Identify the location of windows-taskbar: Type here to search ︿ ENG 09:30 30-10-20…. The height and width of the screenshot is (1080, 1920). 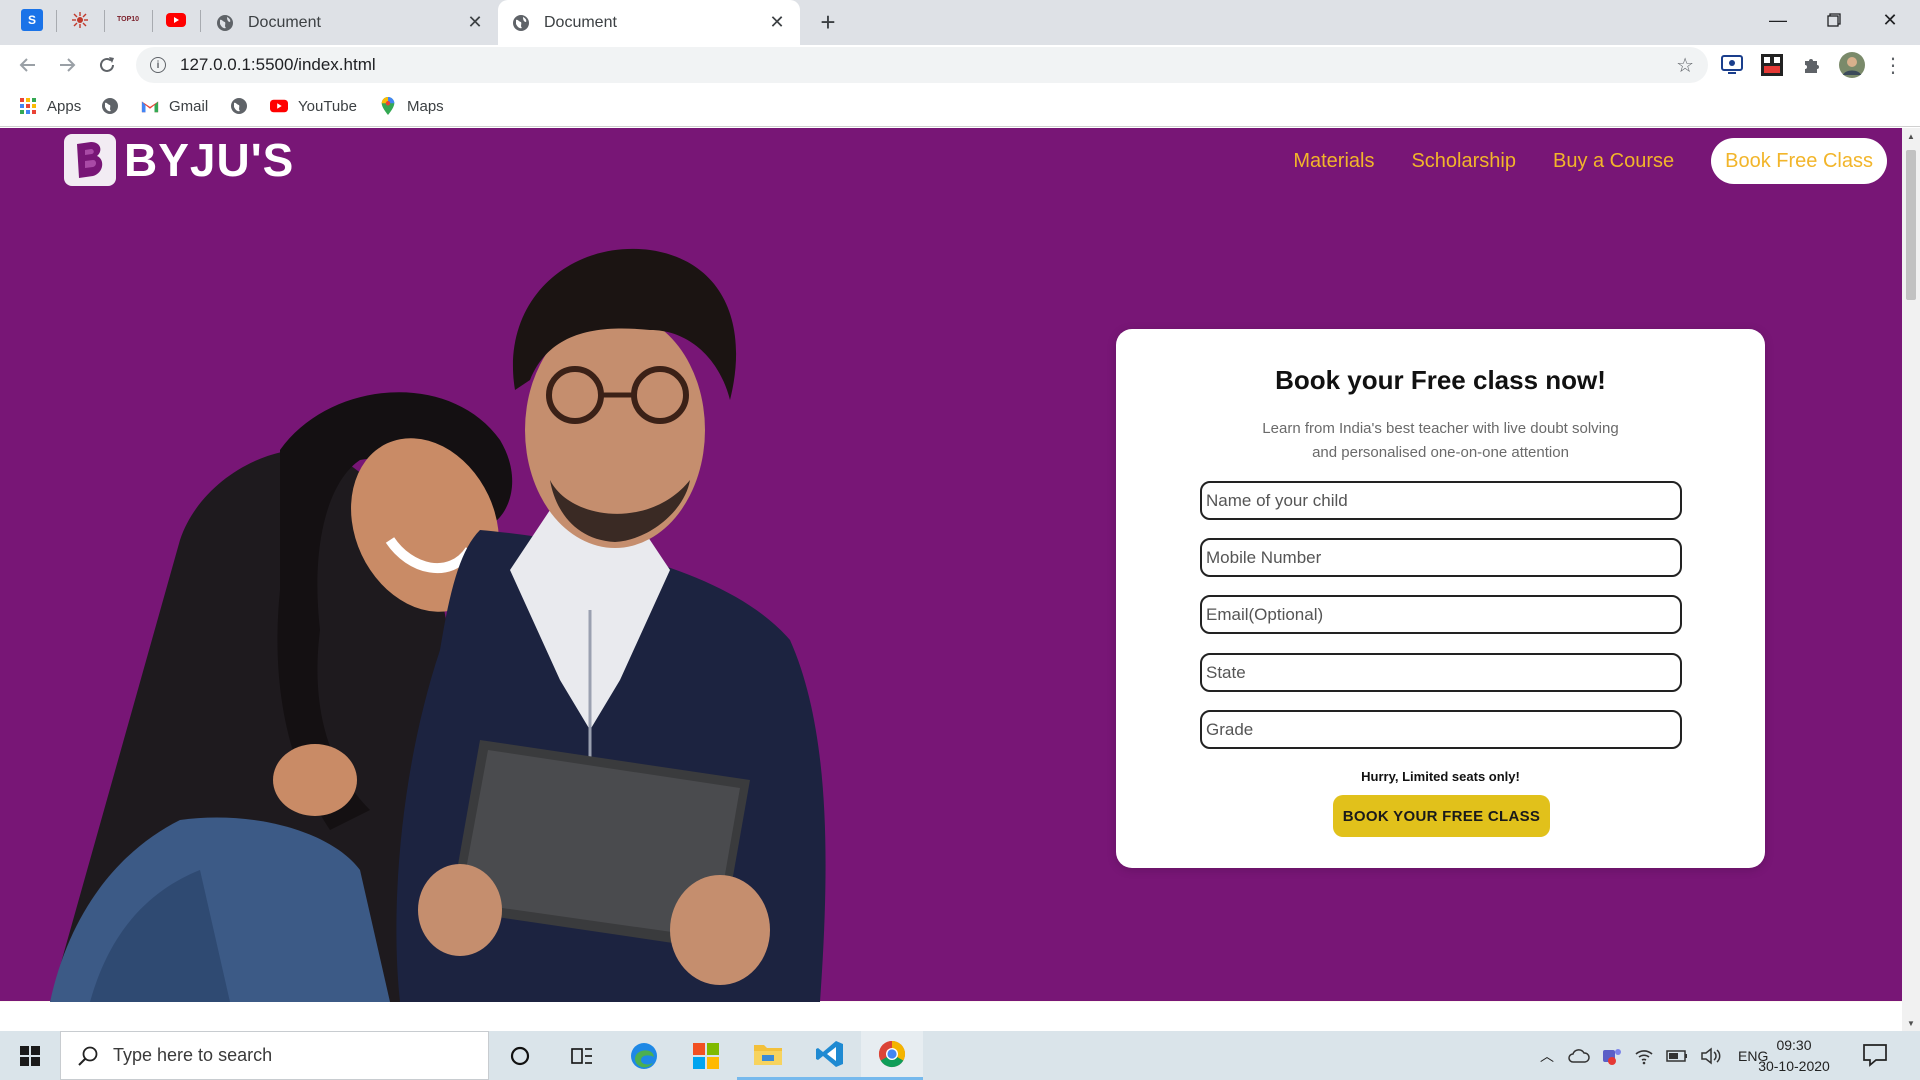
(960, 1055).